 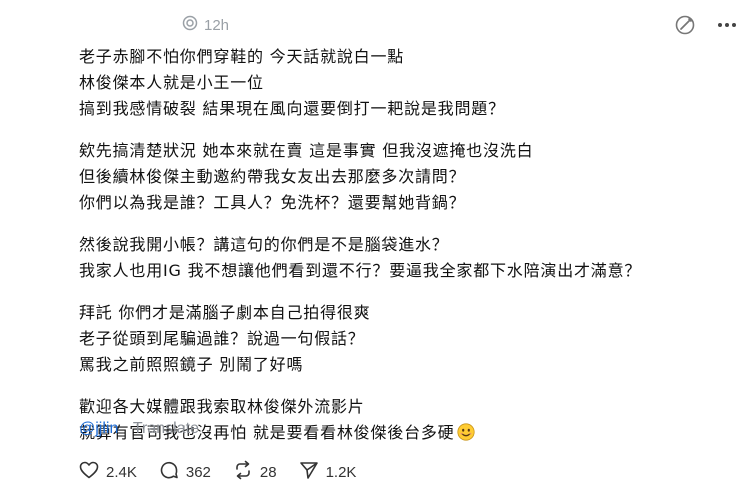 I want to click on mention-link: @jjlin, so click(x=98, y=428).